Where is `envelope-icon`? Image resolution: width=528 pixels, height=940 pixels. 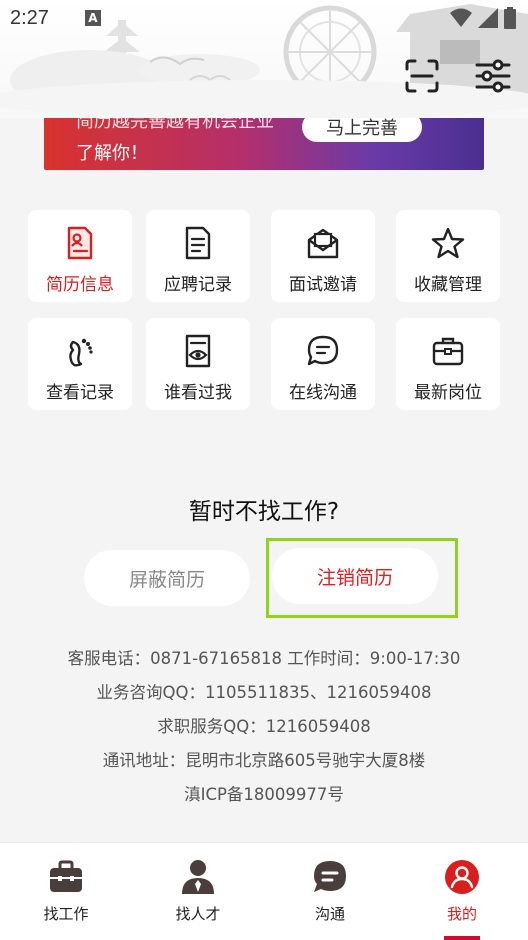 envelope-icon is located at coordinates (323, 243).